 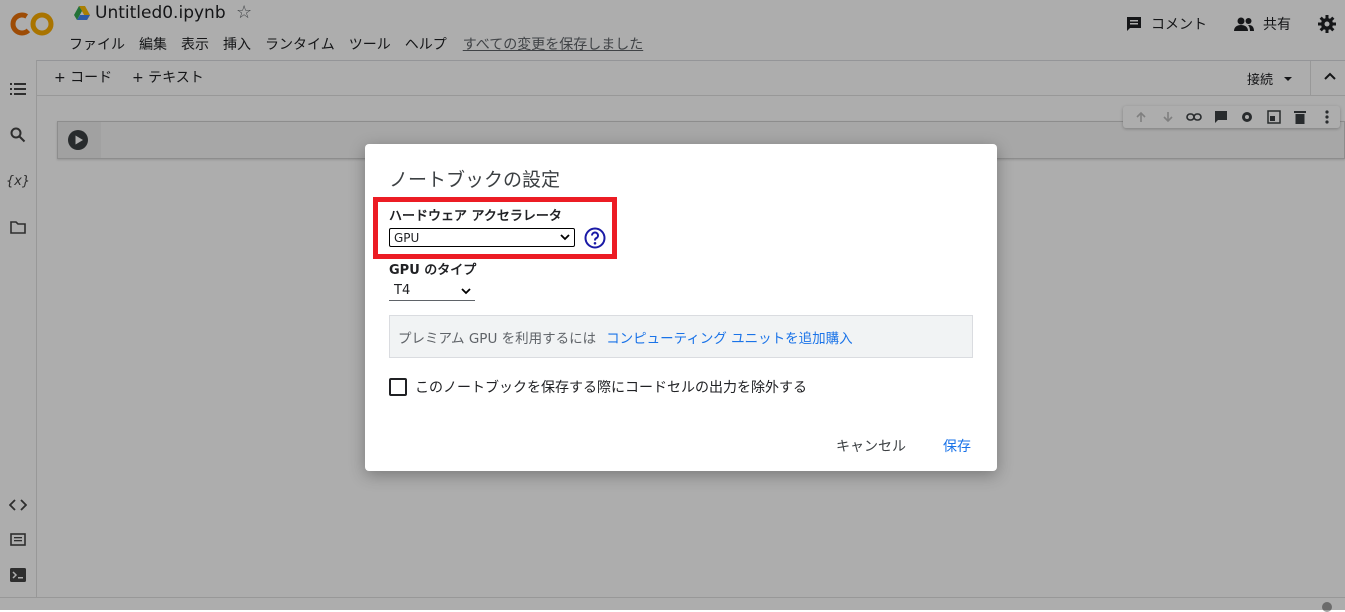 What do you see at coordinates (871, 446) in the screenshot?
I see `cancel-button: キャンセル` at bounding box center [871, 446].